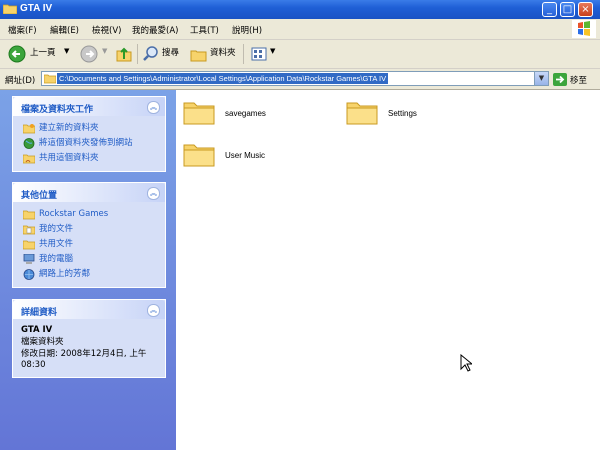 This screenshot has height=450, width=600. What do you see at coordinates (549, 9) in the screenshot?
I see `minimize-button: _` at bounding box center [549, 9].